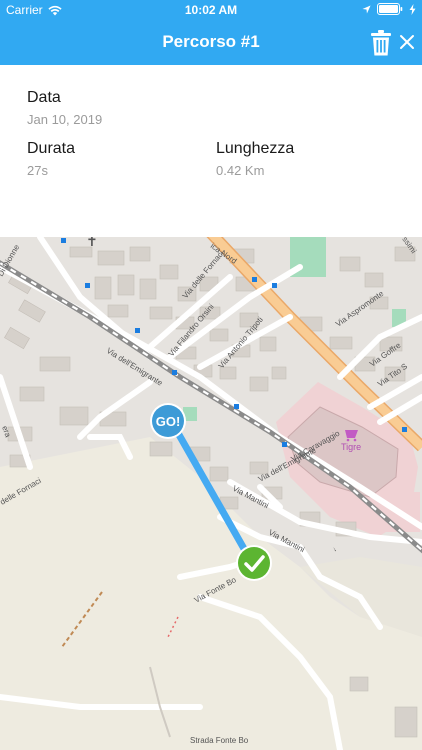  I want to click on battery-icon, so click(390, 9).